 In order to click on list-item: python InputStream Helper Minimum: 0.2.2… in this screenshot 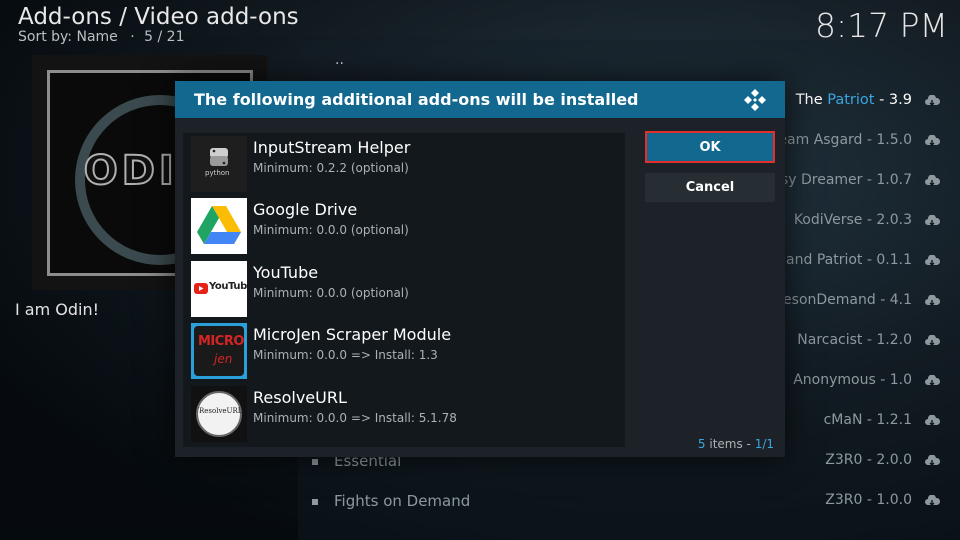, I will do `click(406, 164)`.